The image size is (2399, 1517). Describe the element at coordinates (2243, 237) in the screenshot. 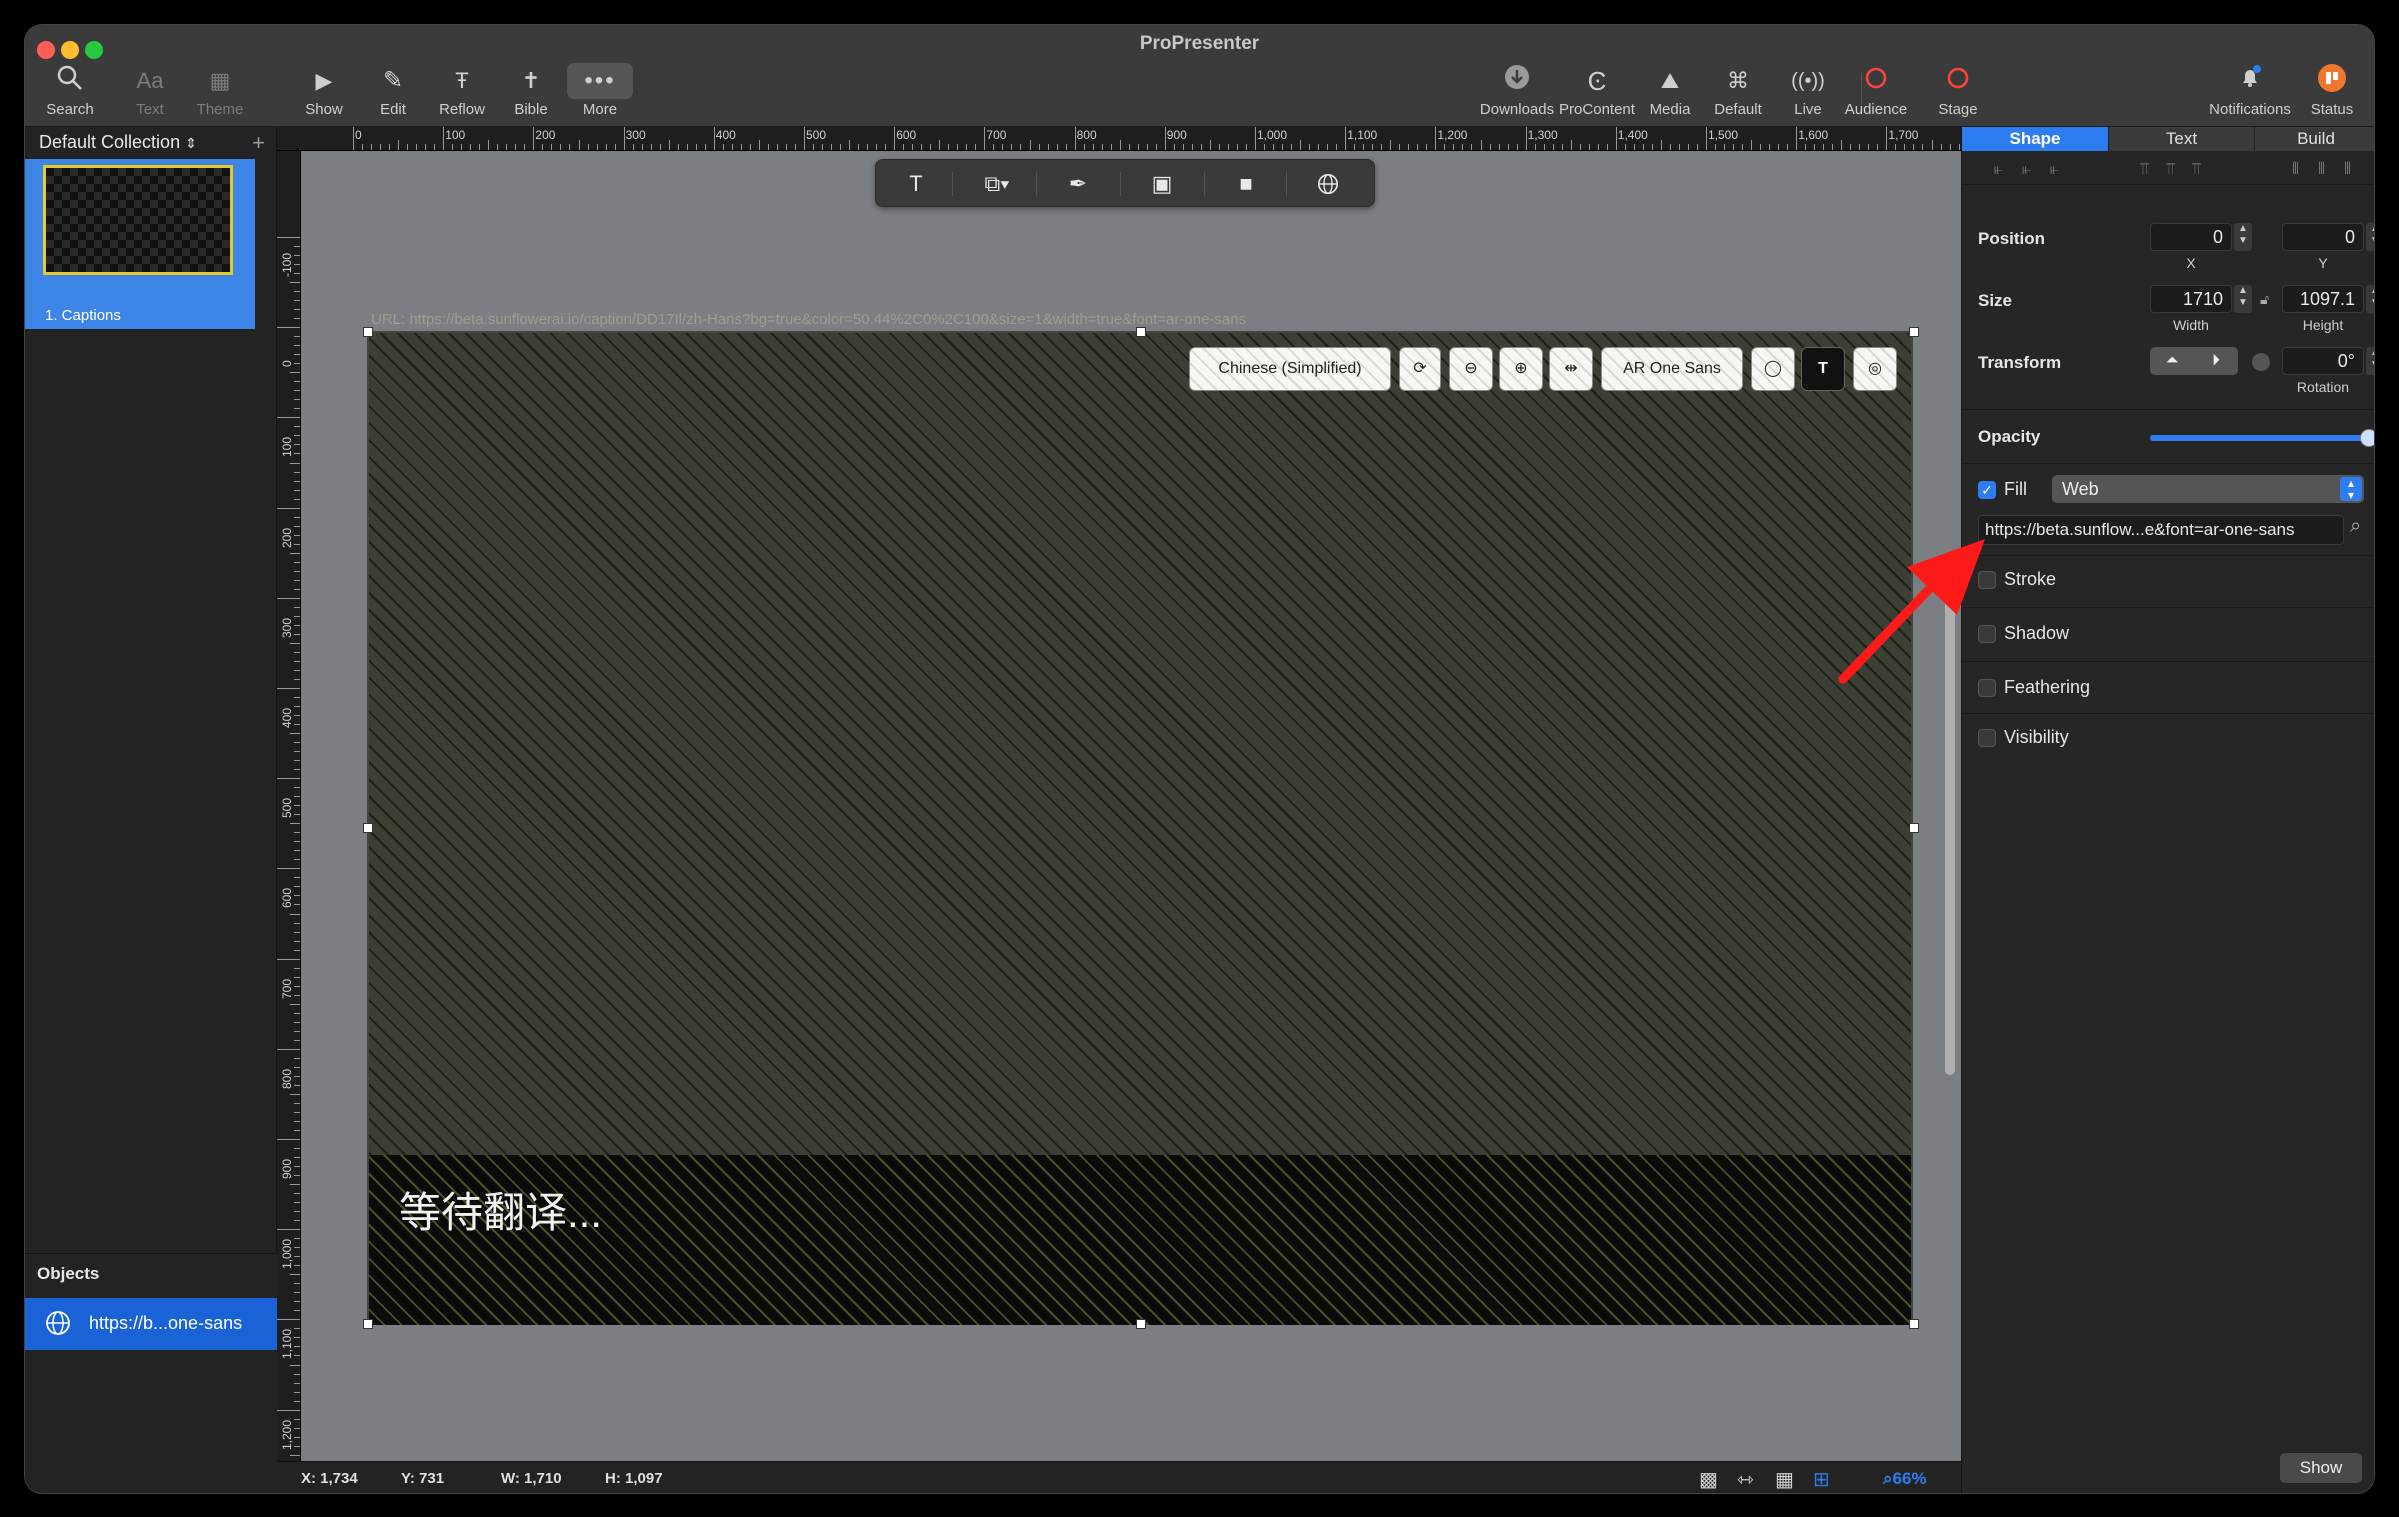

I see `position-x-stepper: ▲ ▼` at that location.